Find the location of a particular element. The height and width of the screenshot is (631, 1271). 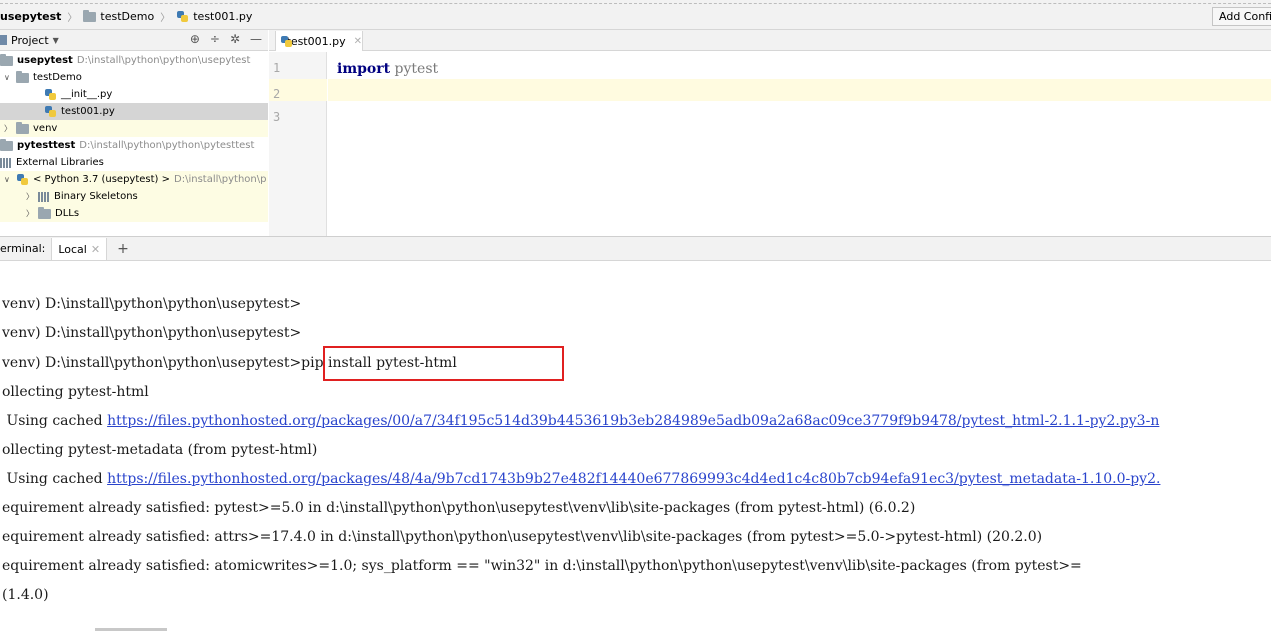

breadcrumb-folder: testDemo is located at coordinates (119, 16).